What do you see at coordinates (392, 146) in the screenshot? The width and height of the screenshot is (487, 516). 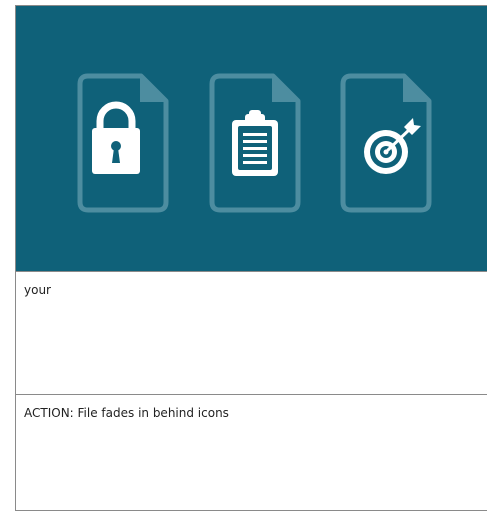 I see `target-icon` at bounding box center [392, 146].